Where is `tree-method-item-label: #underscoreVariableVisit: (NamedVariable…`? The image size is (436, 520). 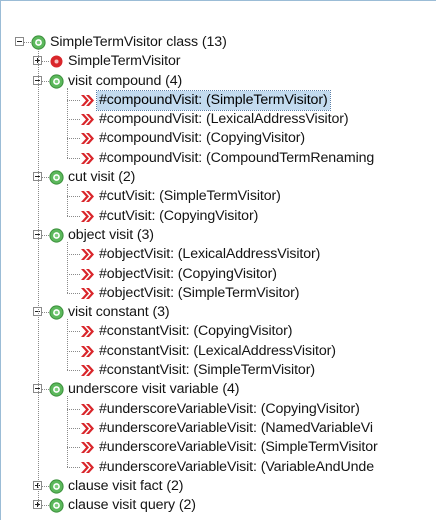 tree-method-item-label: #underscoreVariableVisit: (NamedVariable… is located at coordinates (236, 428).